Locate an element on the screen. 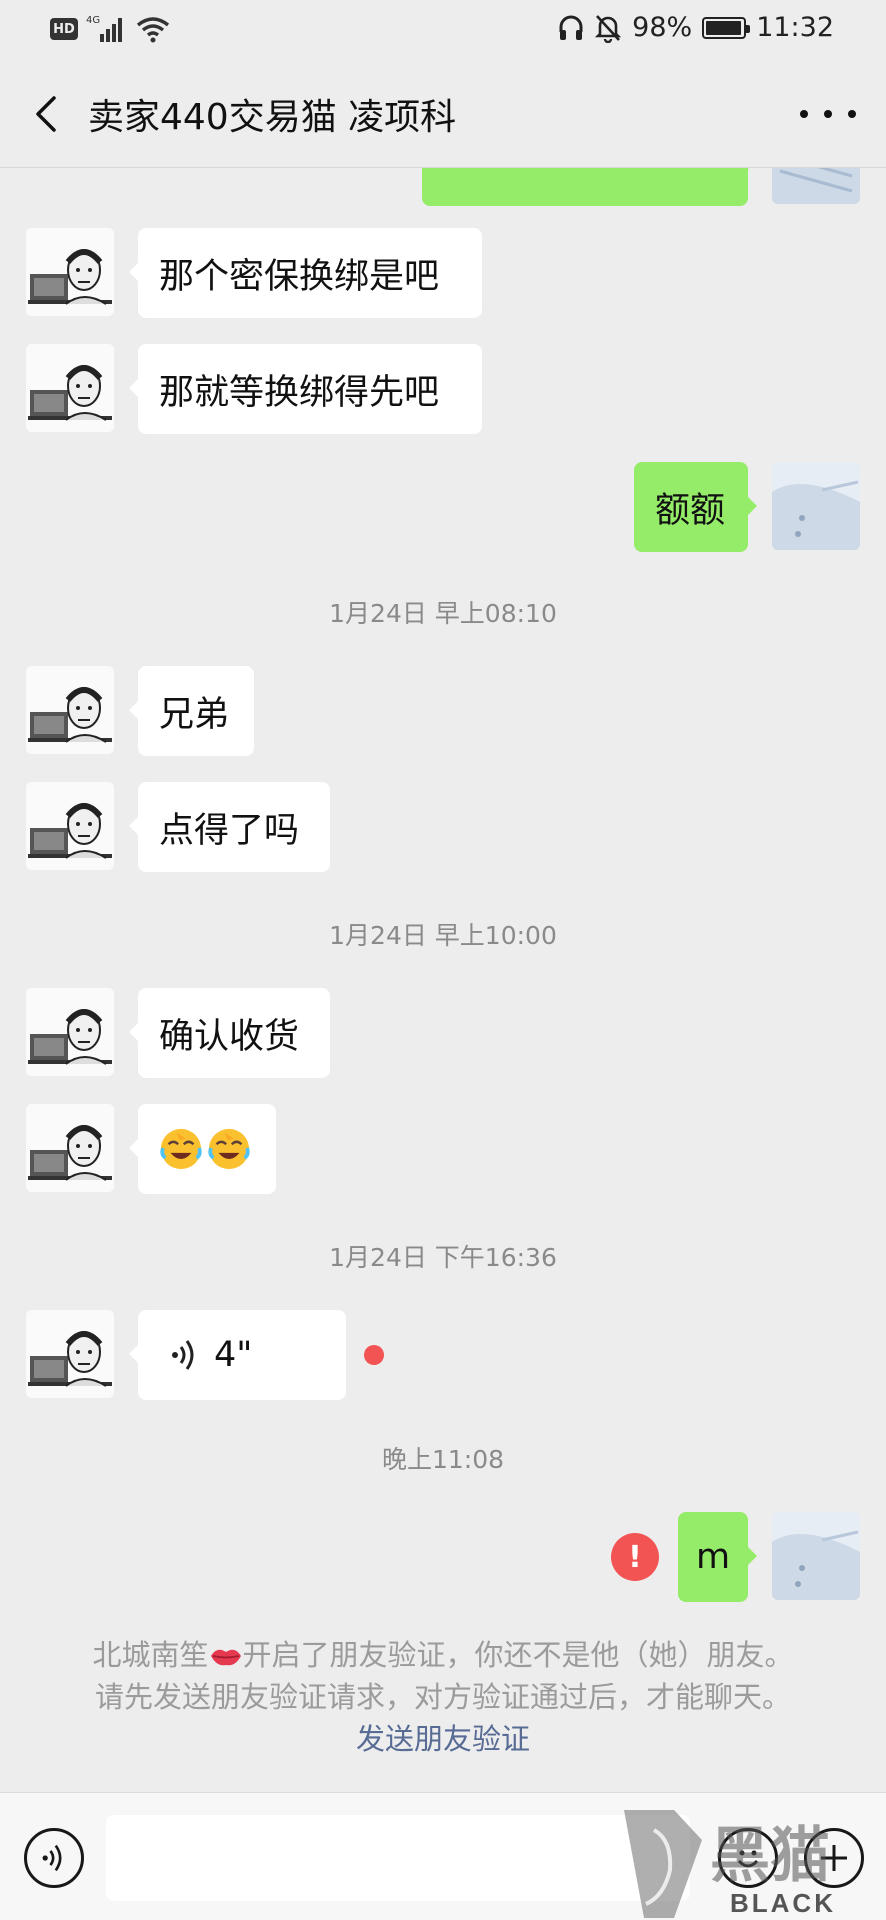 Image resolution: width=886 pixels, height=1920 pixels. message-bubble: 那就等换绑得先吧 is located at coordinates (305, 389).